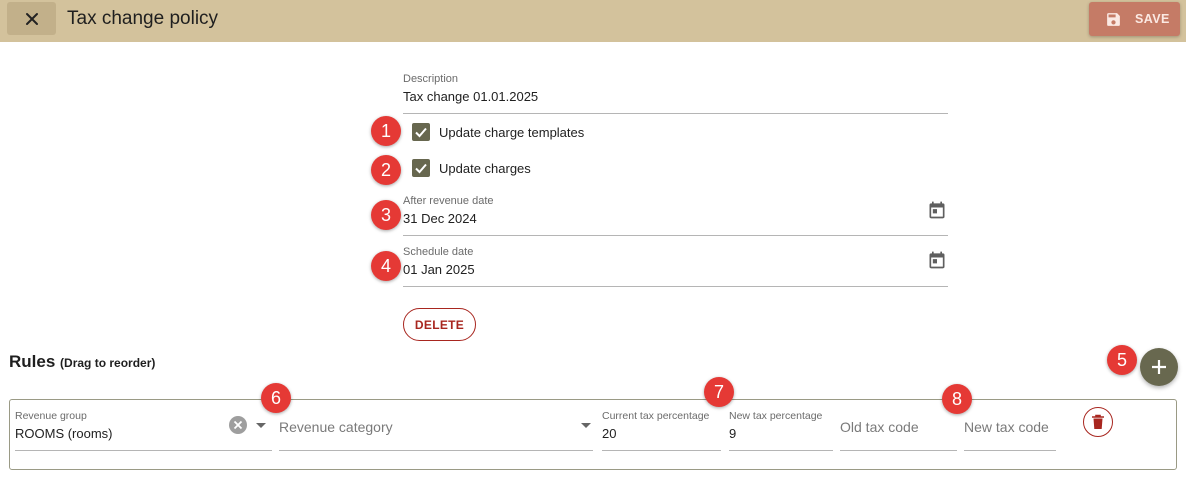  I want to click on save-label: SAVE, so click(1152, 19).